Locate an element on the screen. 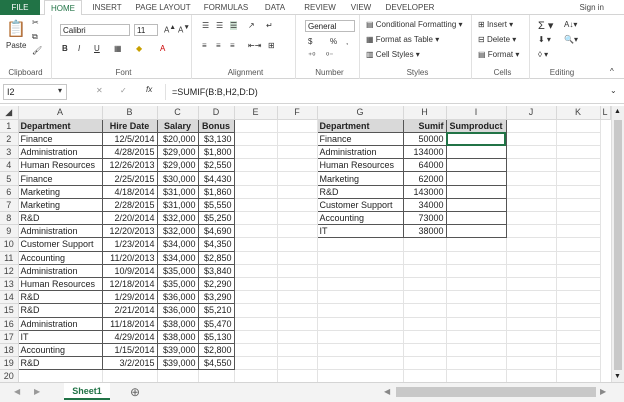  row-header: 4 is located at coordinates (9, 165).